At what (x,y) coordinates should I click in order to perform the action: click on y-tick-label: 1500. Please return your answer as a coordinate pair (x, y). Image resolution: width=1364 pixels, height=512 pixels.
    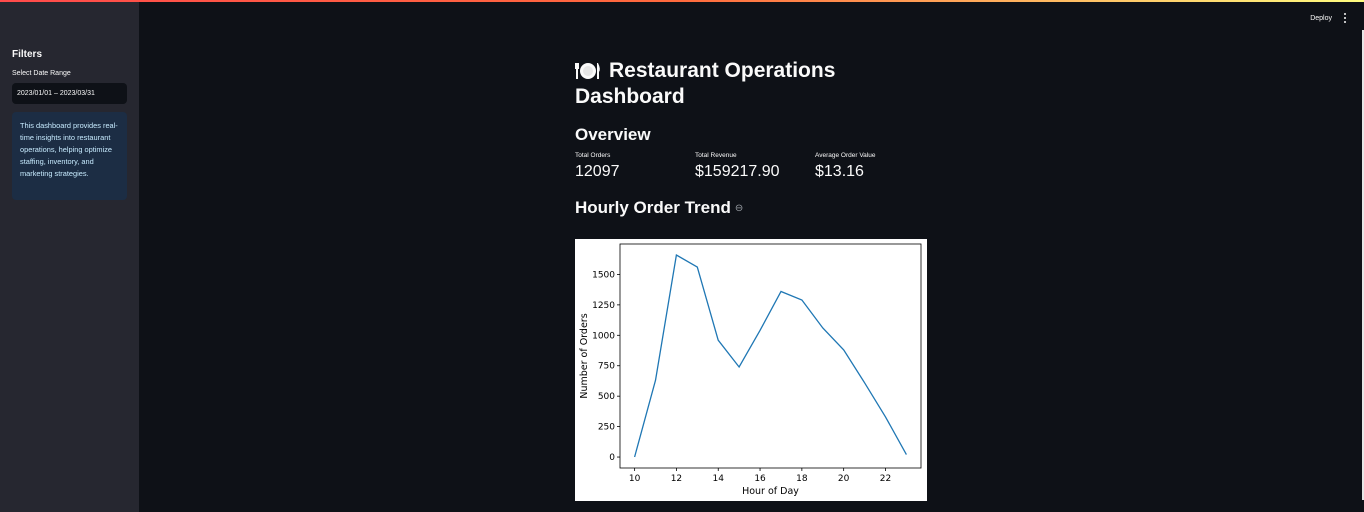
    Looking at the image, I should click on (603, 275).